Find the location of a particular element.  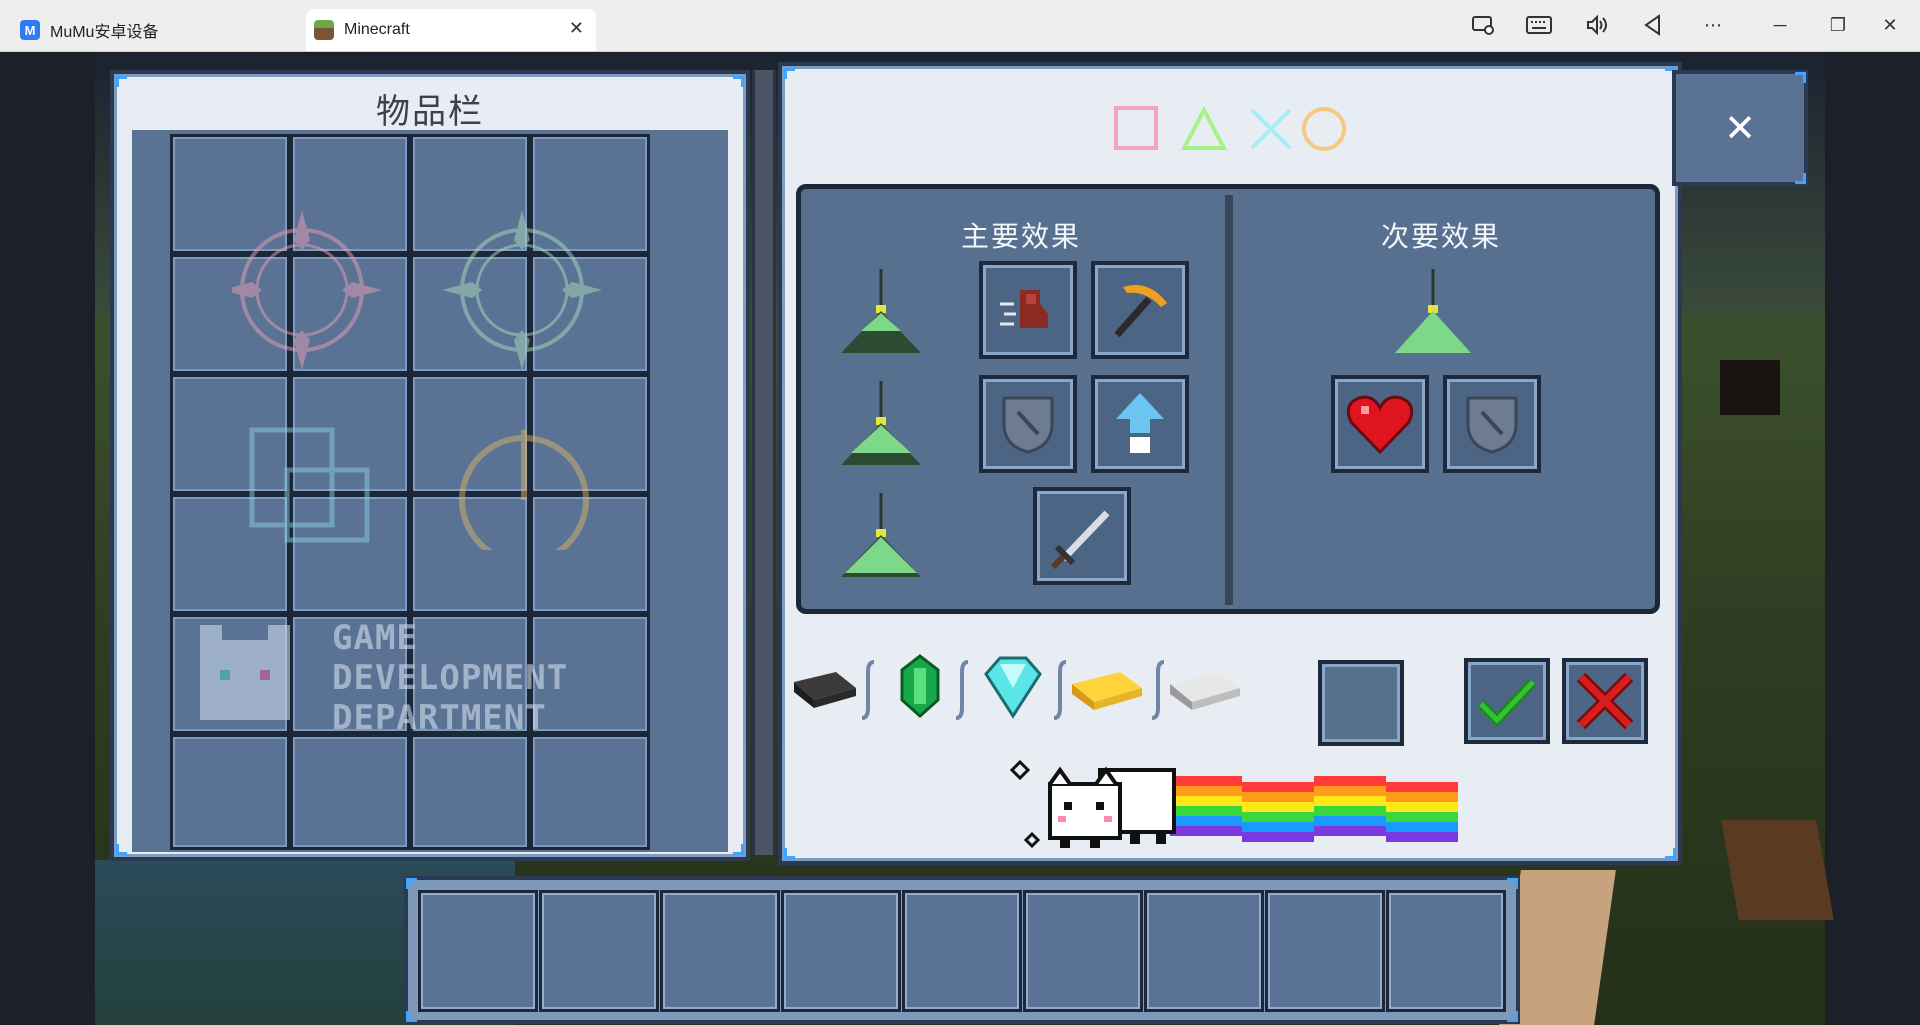

netherite-ingot-icon is located at coordinates (825, 690).